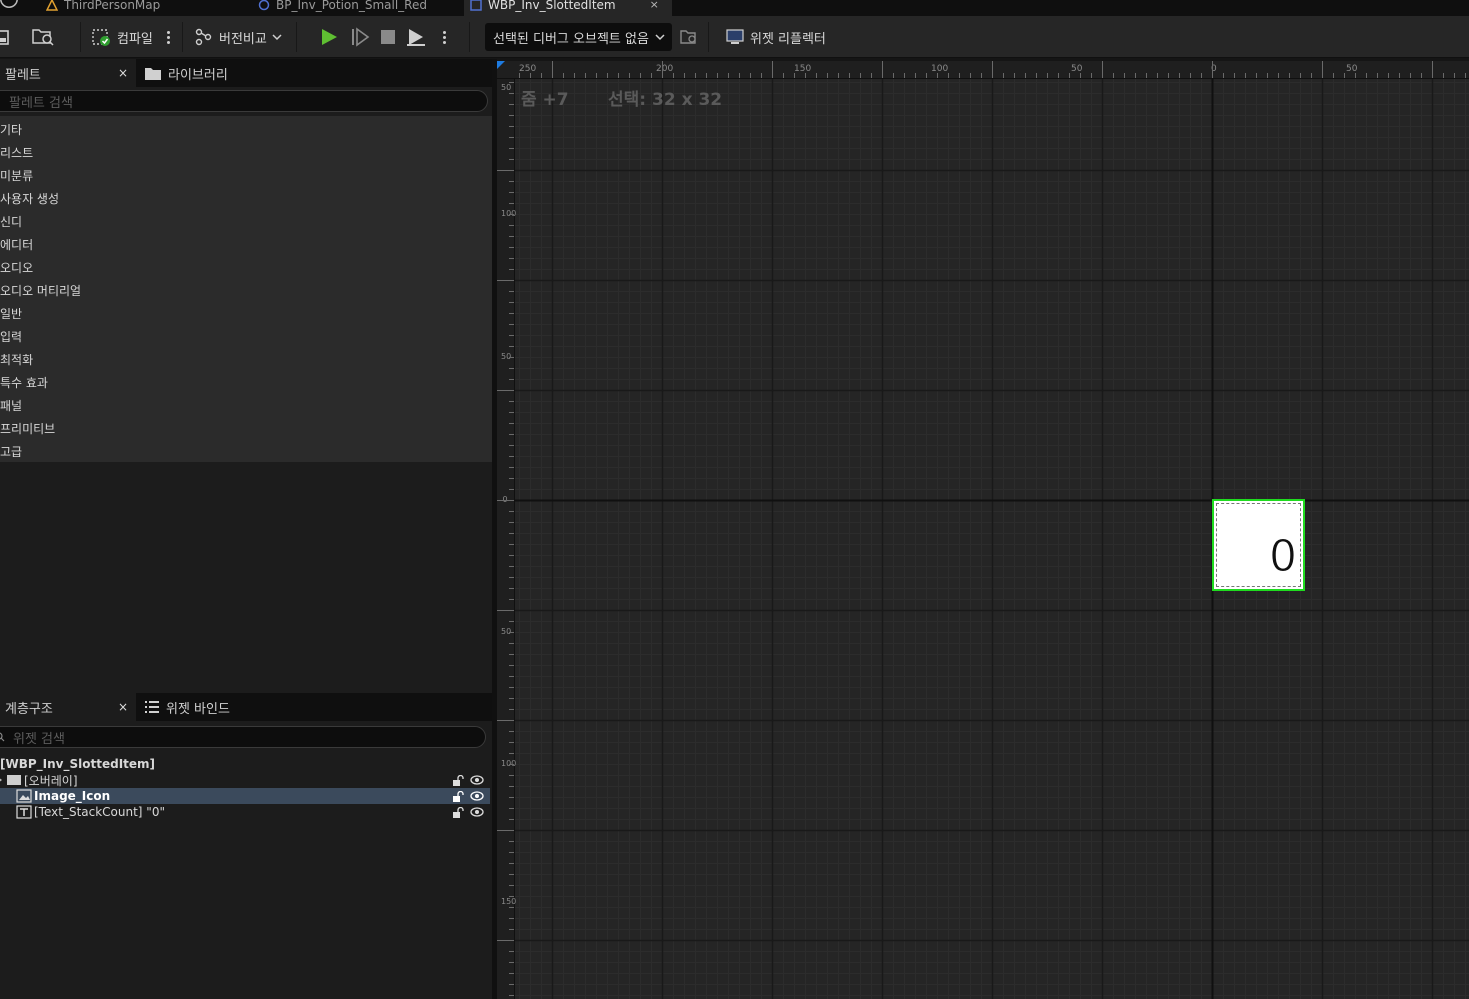 The height and width of the screenshot is (999, 1469). What do you see at coordinates (507, 530) in the screenshot?
I see `vertical-ruler: 50 100 50 0 50 100 150` at bounding box center [507, 530].